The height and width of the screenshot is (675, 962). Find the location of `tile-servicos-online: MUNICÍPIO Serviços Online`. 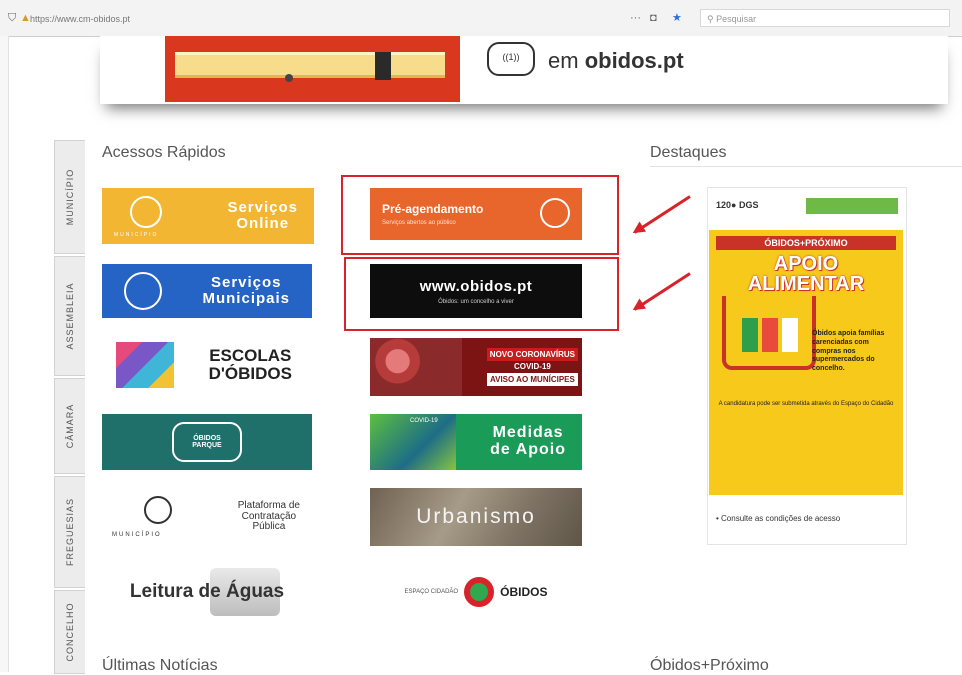

tile-servicos-online: MUNICÍPIO Serviços Online is located at coordinates (208, 216).